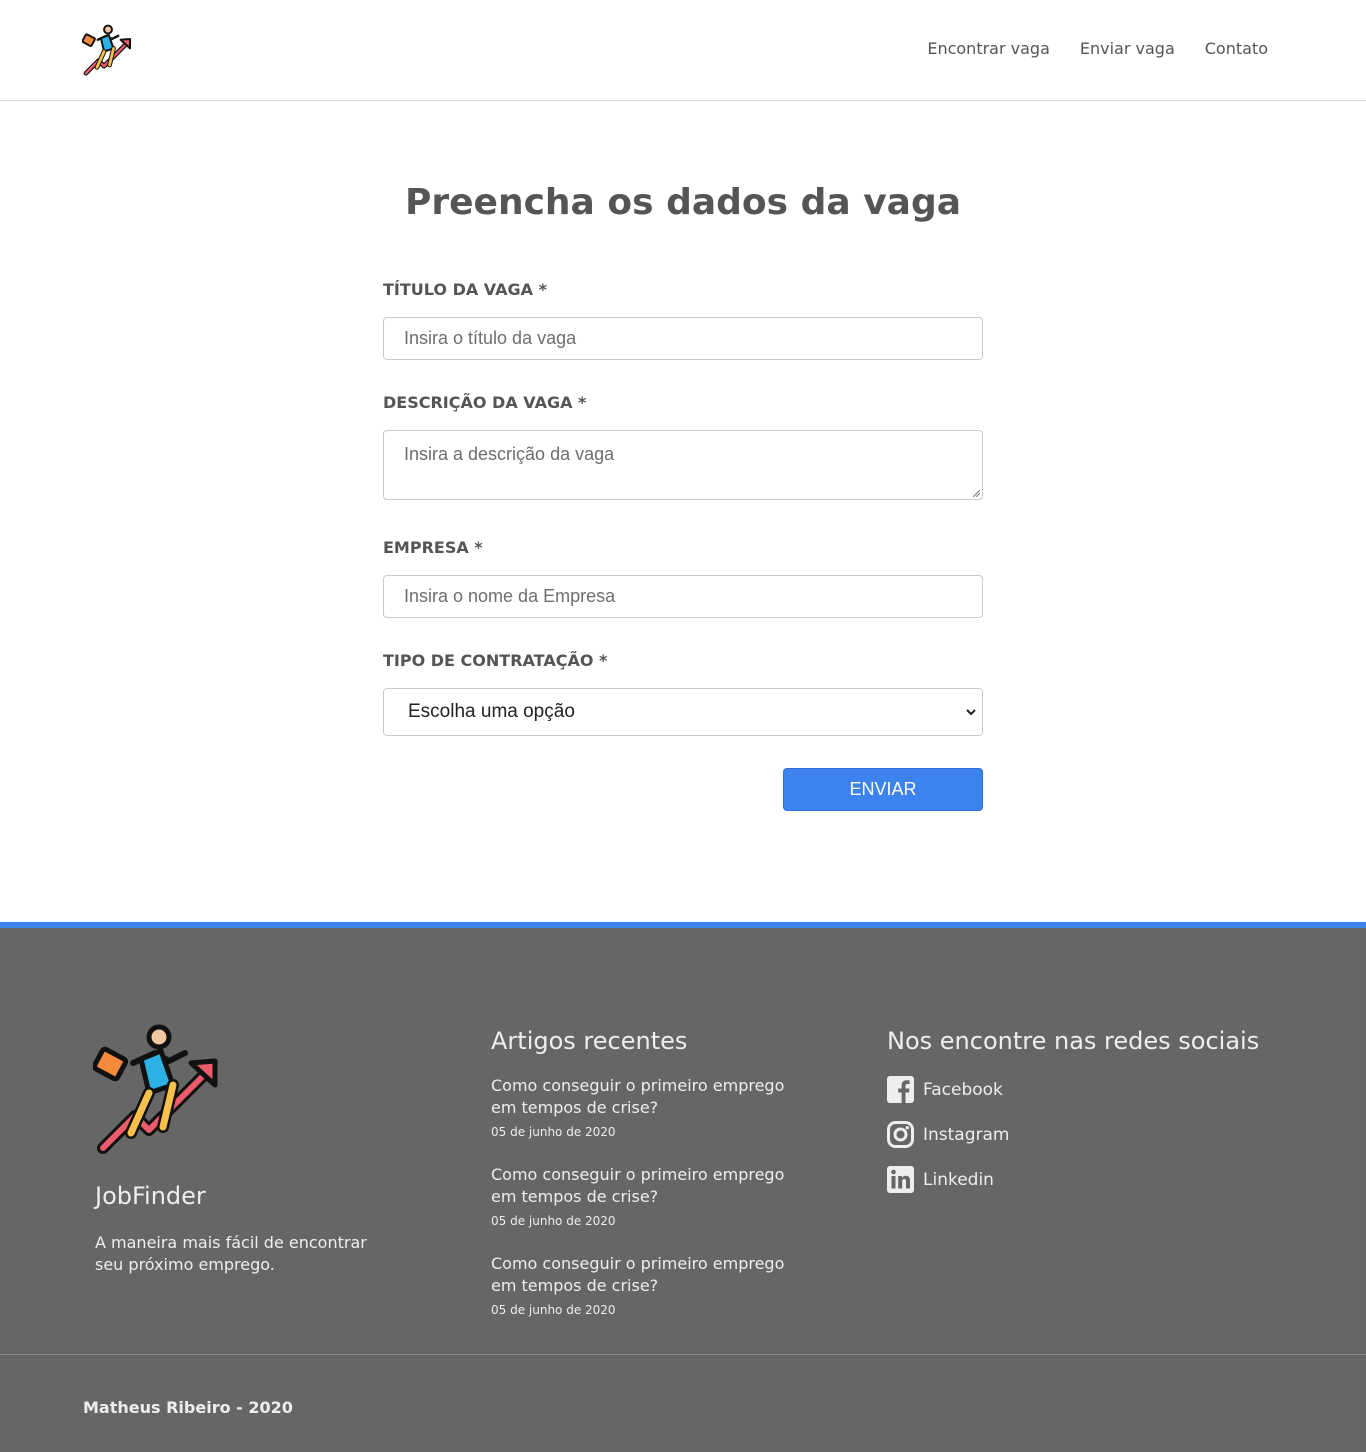 This screenshot has height=1452, width=1366. Describe the element at coordinates (683, 1354) in the screenshot. I see `footer-divider` at that location.